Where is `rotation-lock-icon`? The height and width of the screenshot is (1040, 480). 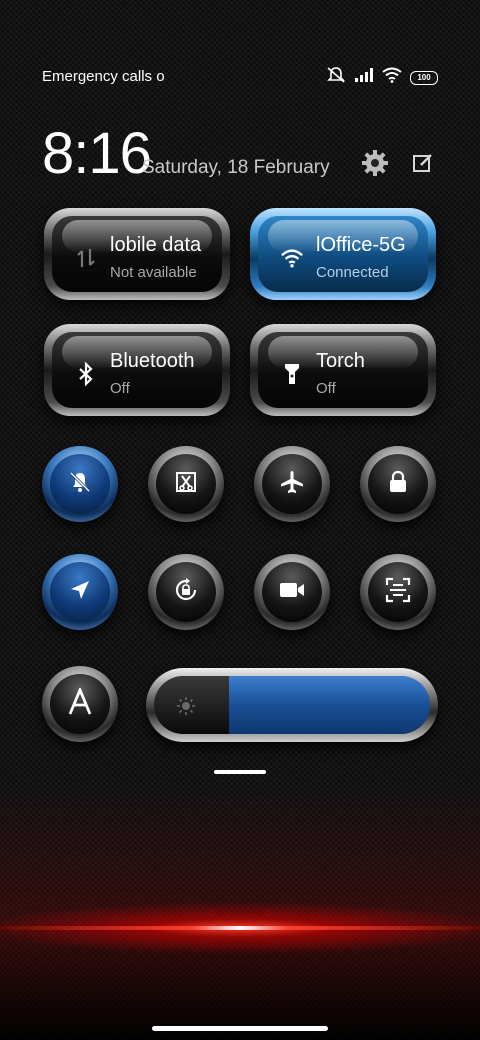 rotation-lock-icon is located at coordinates (186, 592).